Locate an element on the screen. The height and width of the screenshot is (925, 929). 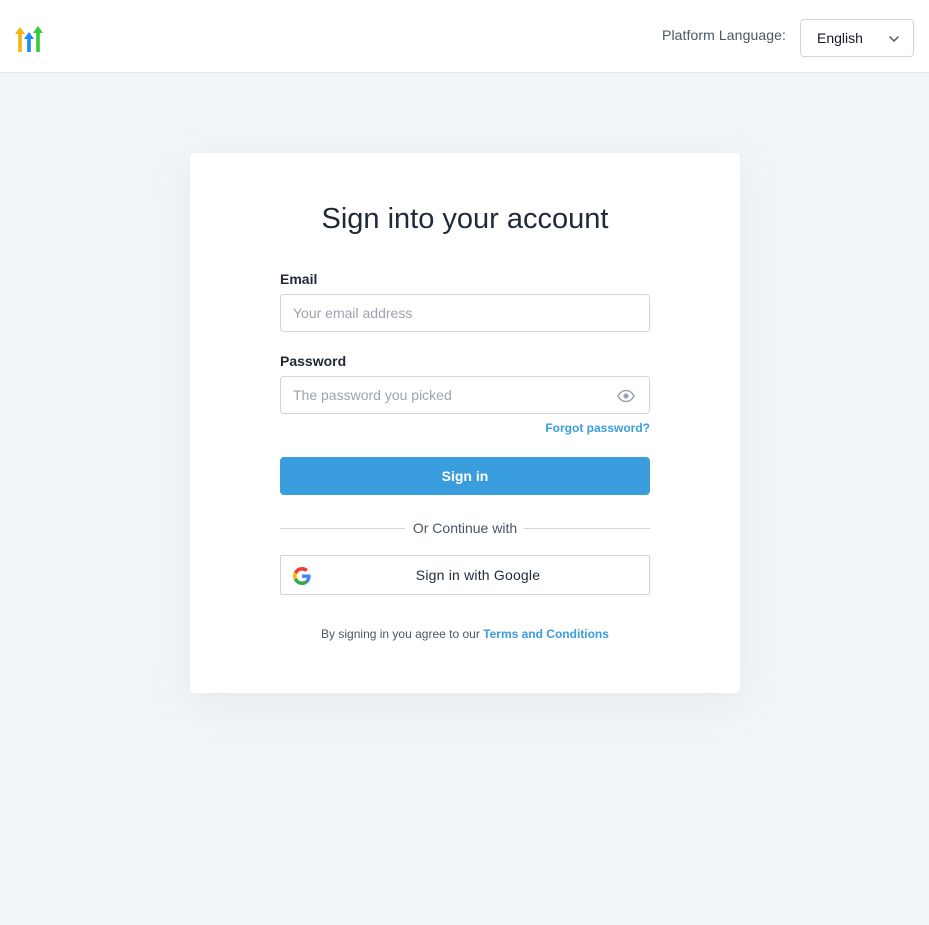
password-field-wrapper is located at coordinates (465, 395).